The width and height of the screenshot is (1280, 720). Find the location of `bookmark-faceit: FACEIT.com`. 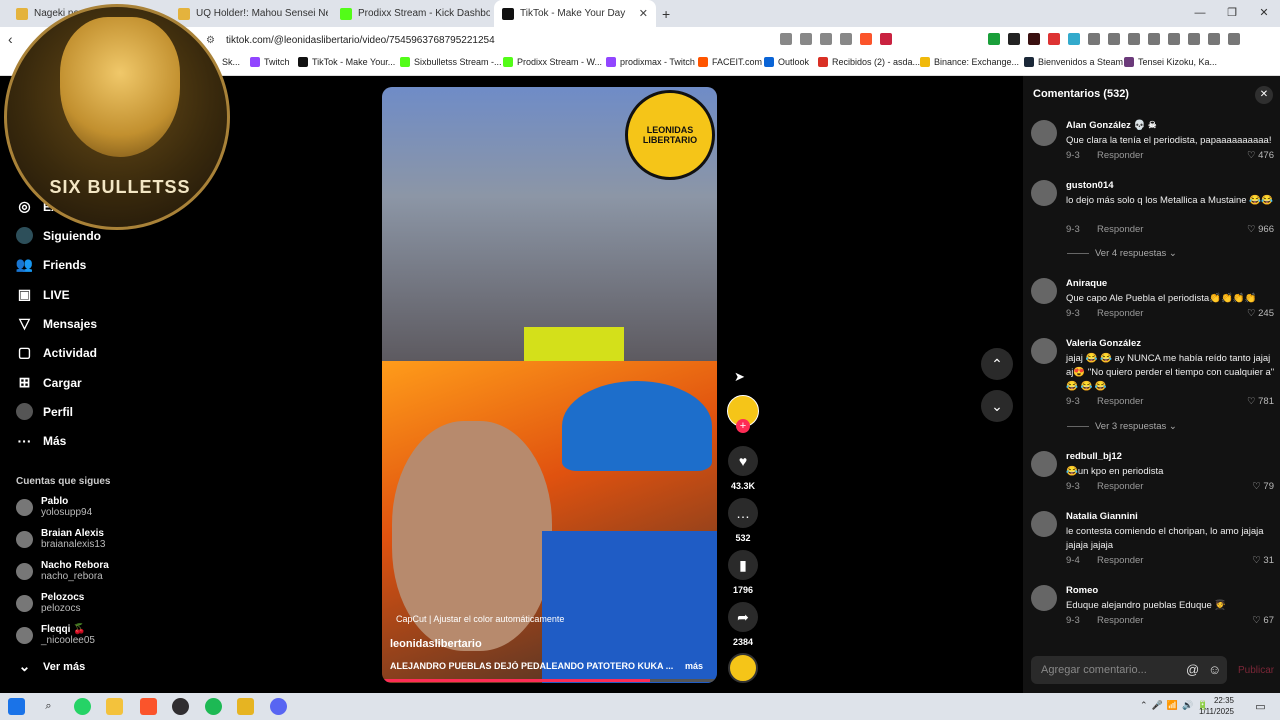

bookmark-faceit: FACEIT.com is located at coordinates (730, 62).